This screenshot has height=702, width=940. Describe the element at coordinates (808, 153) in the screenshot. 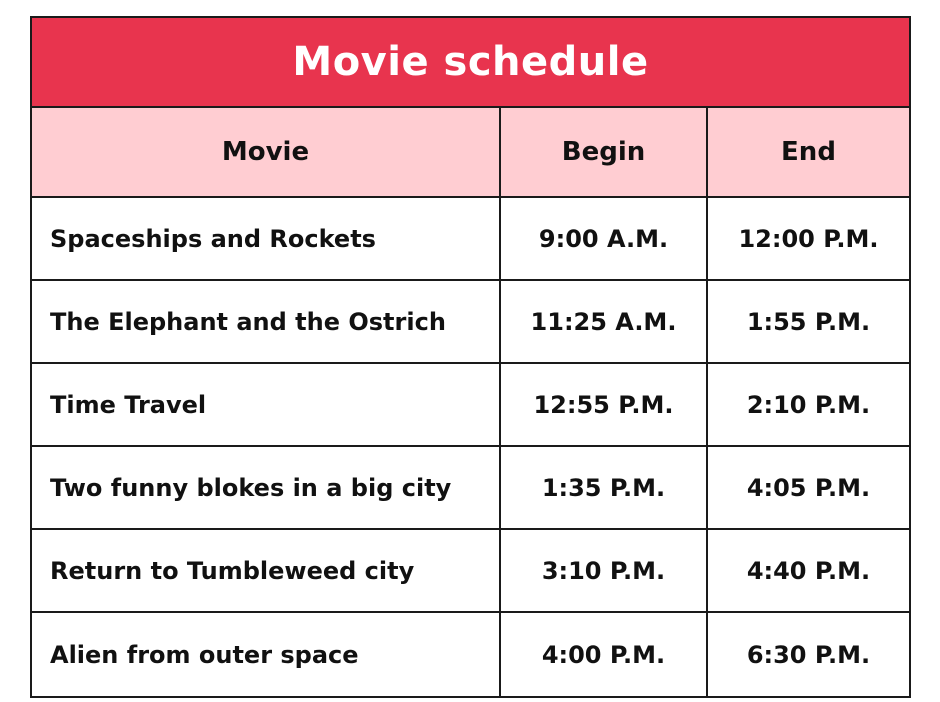

I see `header-end: End` at that location.